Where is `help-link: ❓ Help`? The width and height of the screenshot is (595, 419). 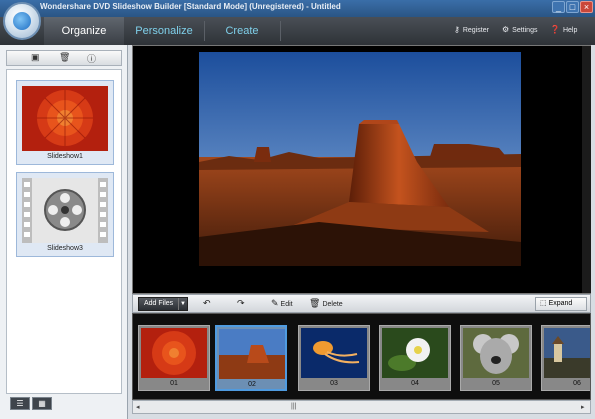
help-link: ❓ Help is located at coordinates (563, 29).